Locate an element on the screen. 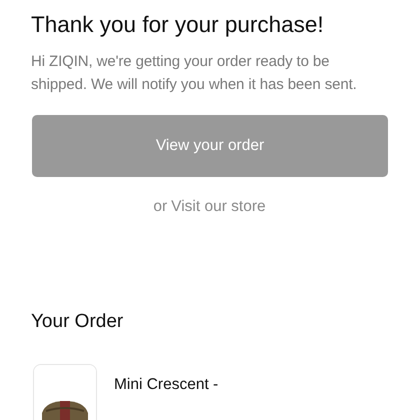  section-title: Your Order is located at coordinates (77, 322).